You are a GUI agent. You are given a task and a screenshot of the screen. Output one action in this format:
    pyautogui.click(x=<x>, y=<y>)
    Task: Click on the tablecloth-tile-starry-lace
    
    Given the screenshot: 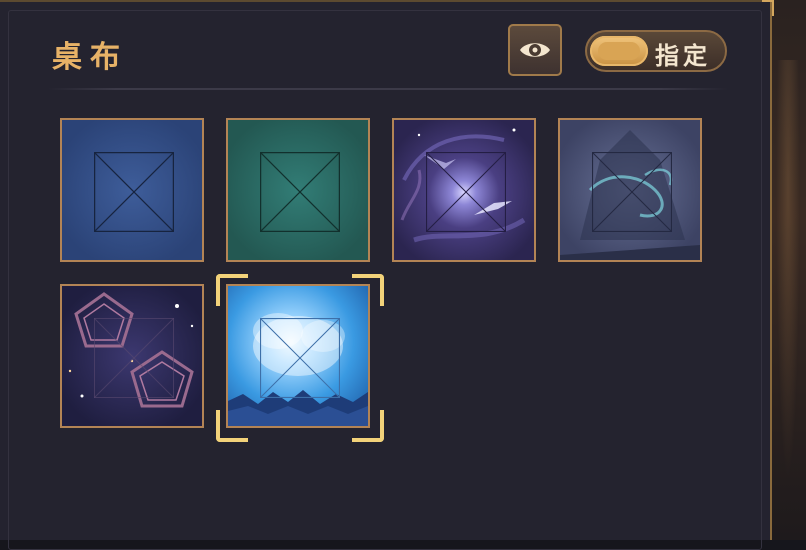 What is the action you would take?
    pyautogui.click(x=132, y=356)
    